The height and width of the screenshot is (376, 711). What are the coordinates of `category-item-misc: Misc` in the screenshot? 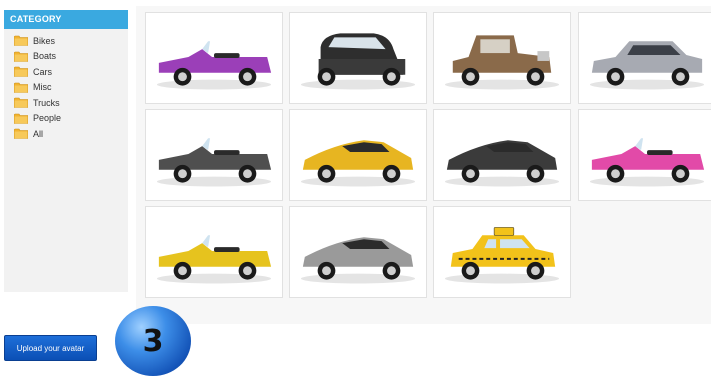 It's located at (66, 88).